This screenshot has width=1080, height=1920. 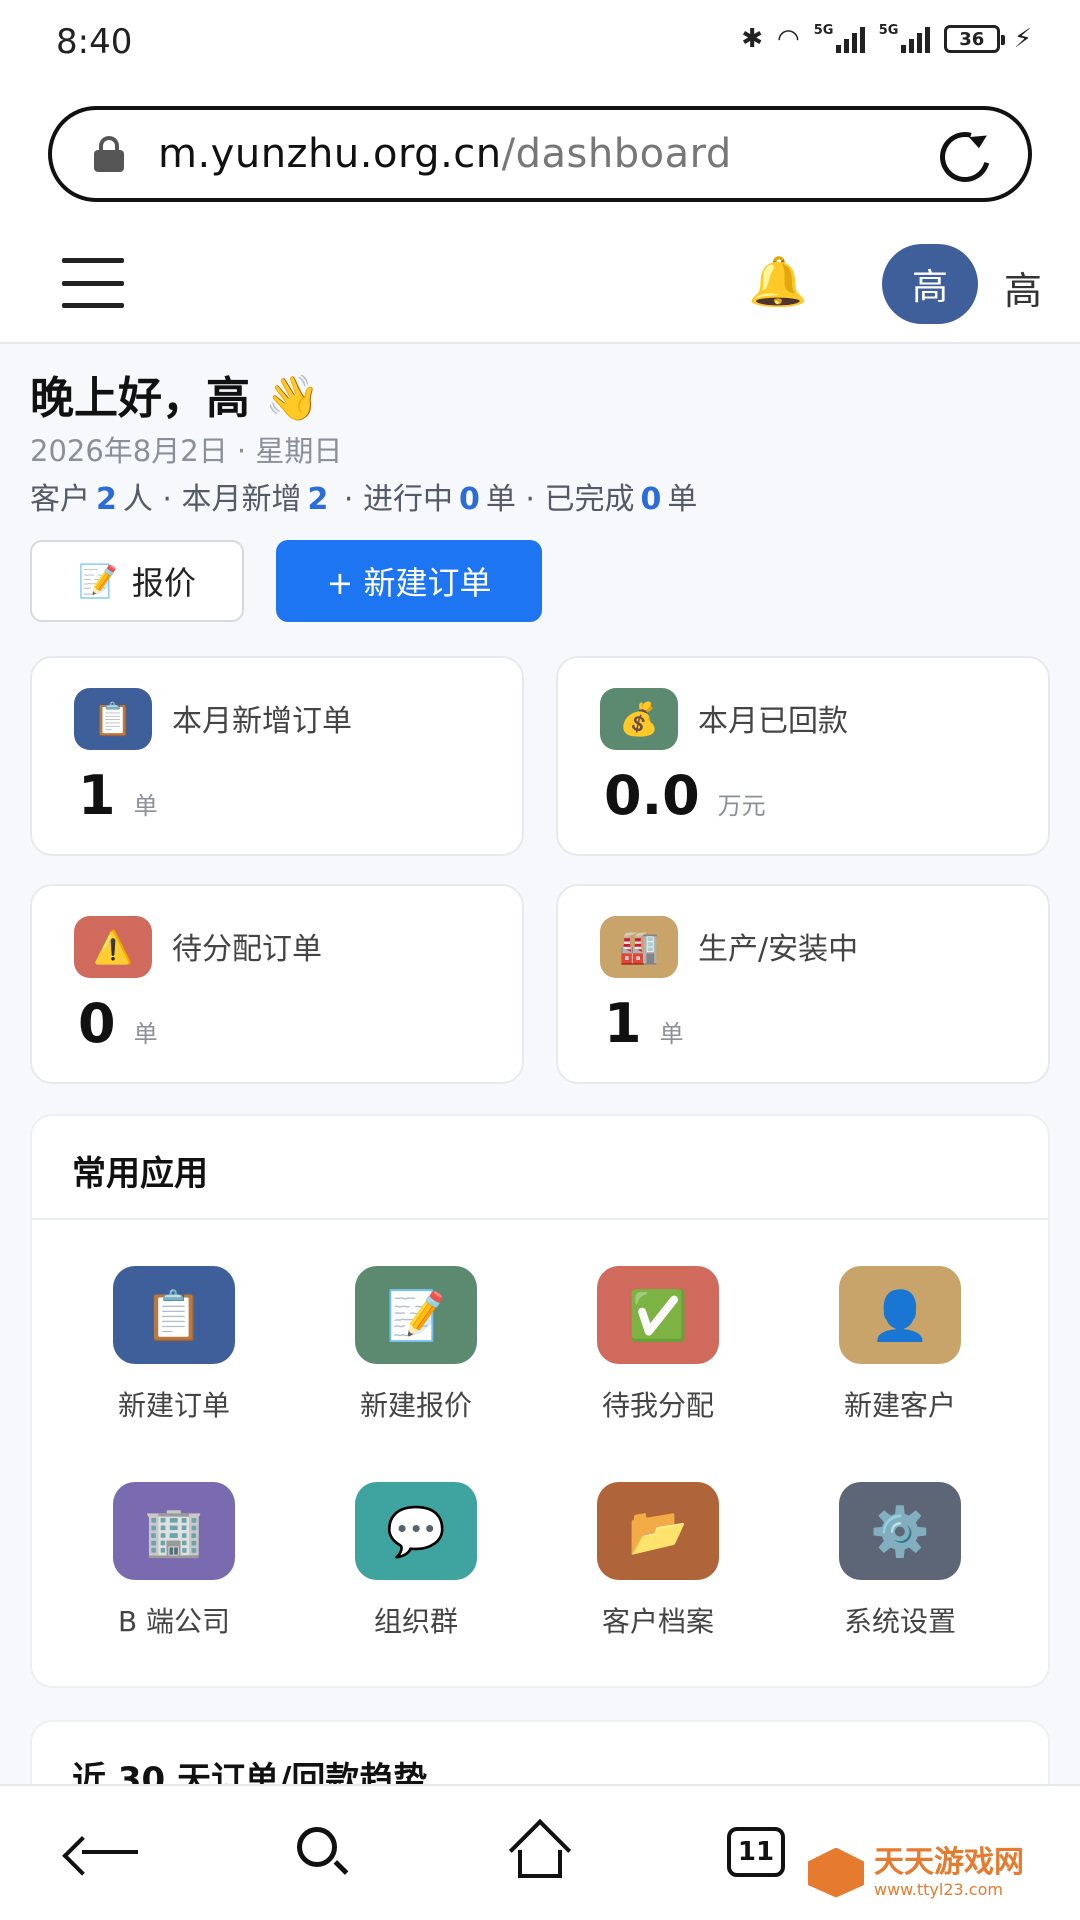 I want to click on status-icons: ✱ ◠ 5G 5G 36 ⚡, so click(x=886, y=38).